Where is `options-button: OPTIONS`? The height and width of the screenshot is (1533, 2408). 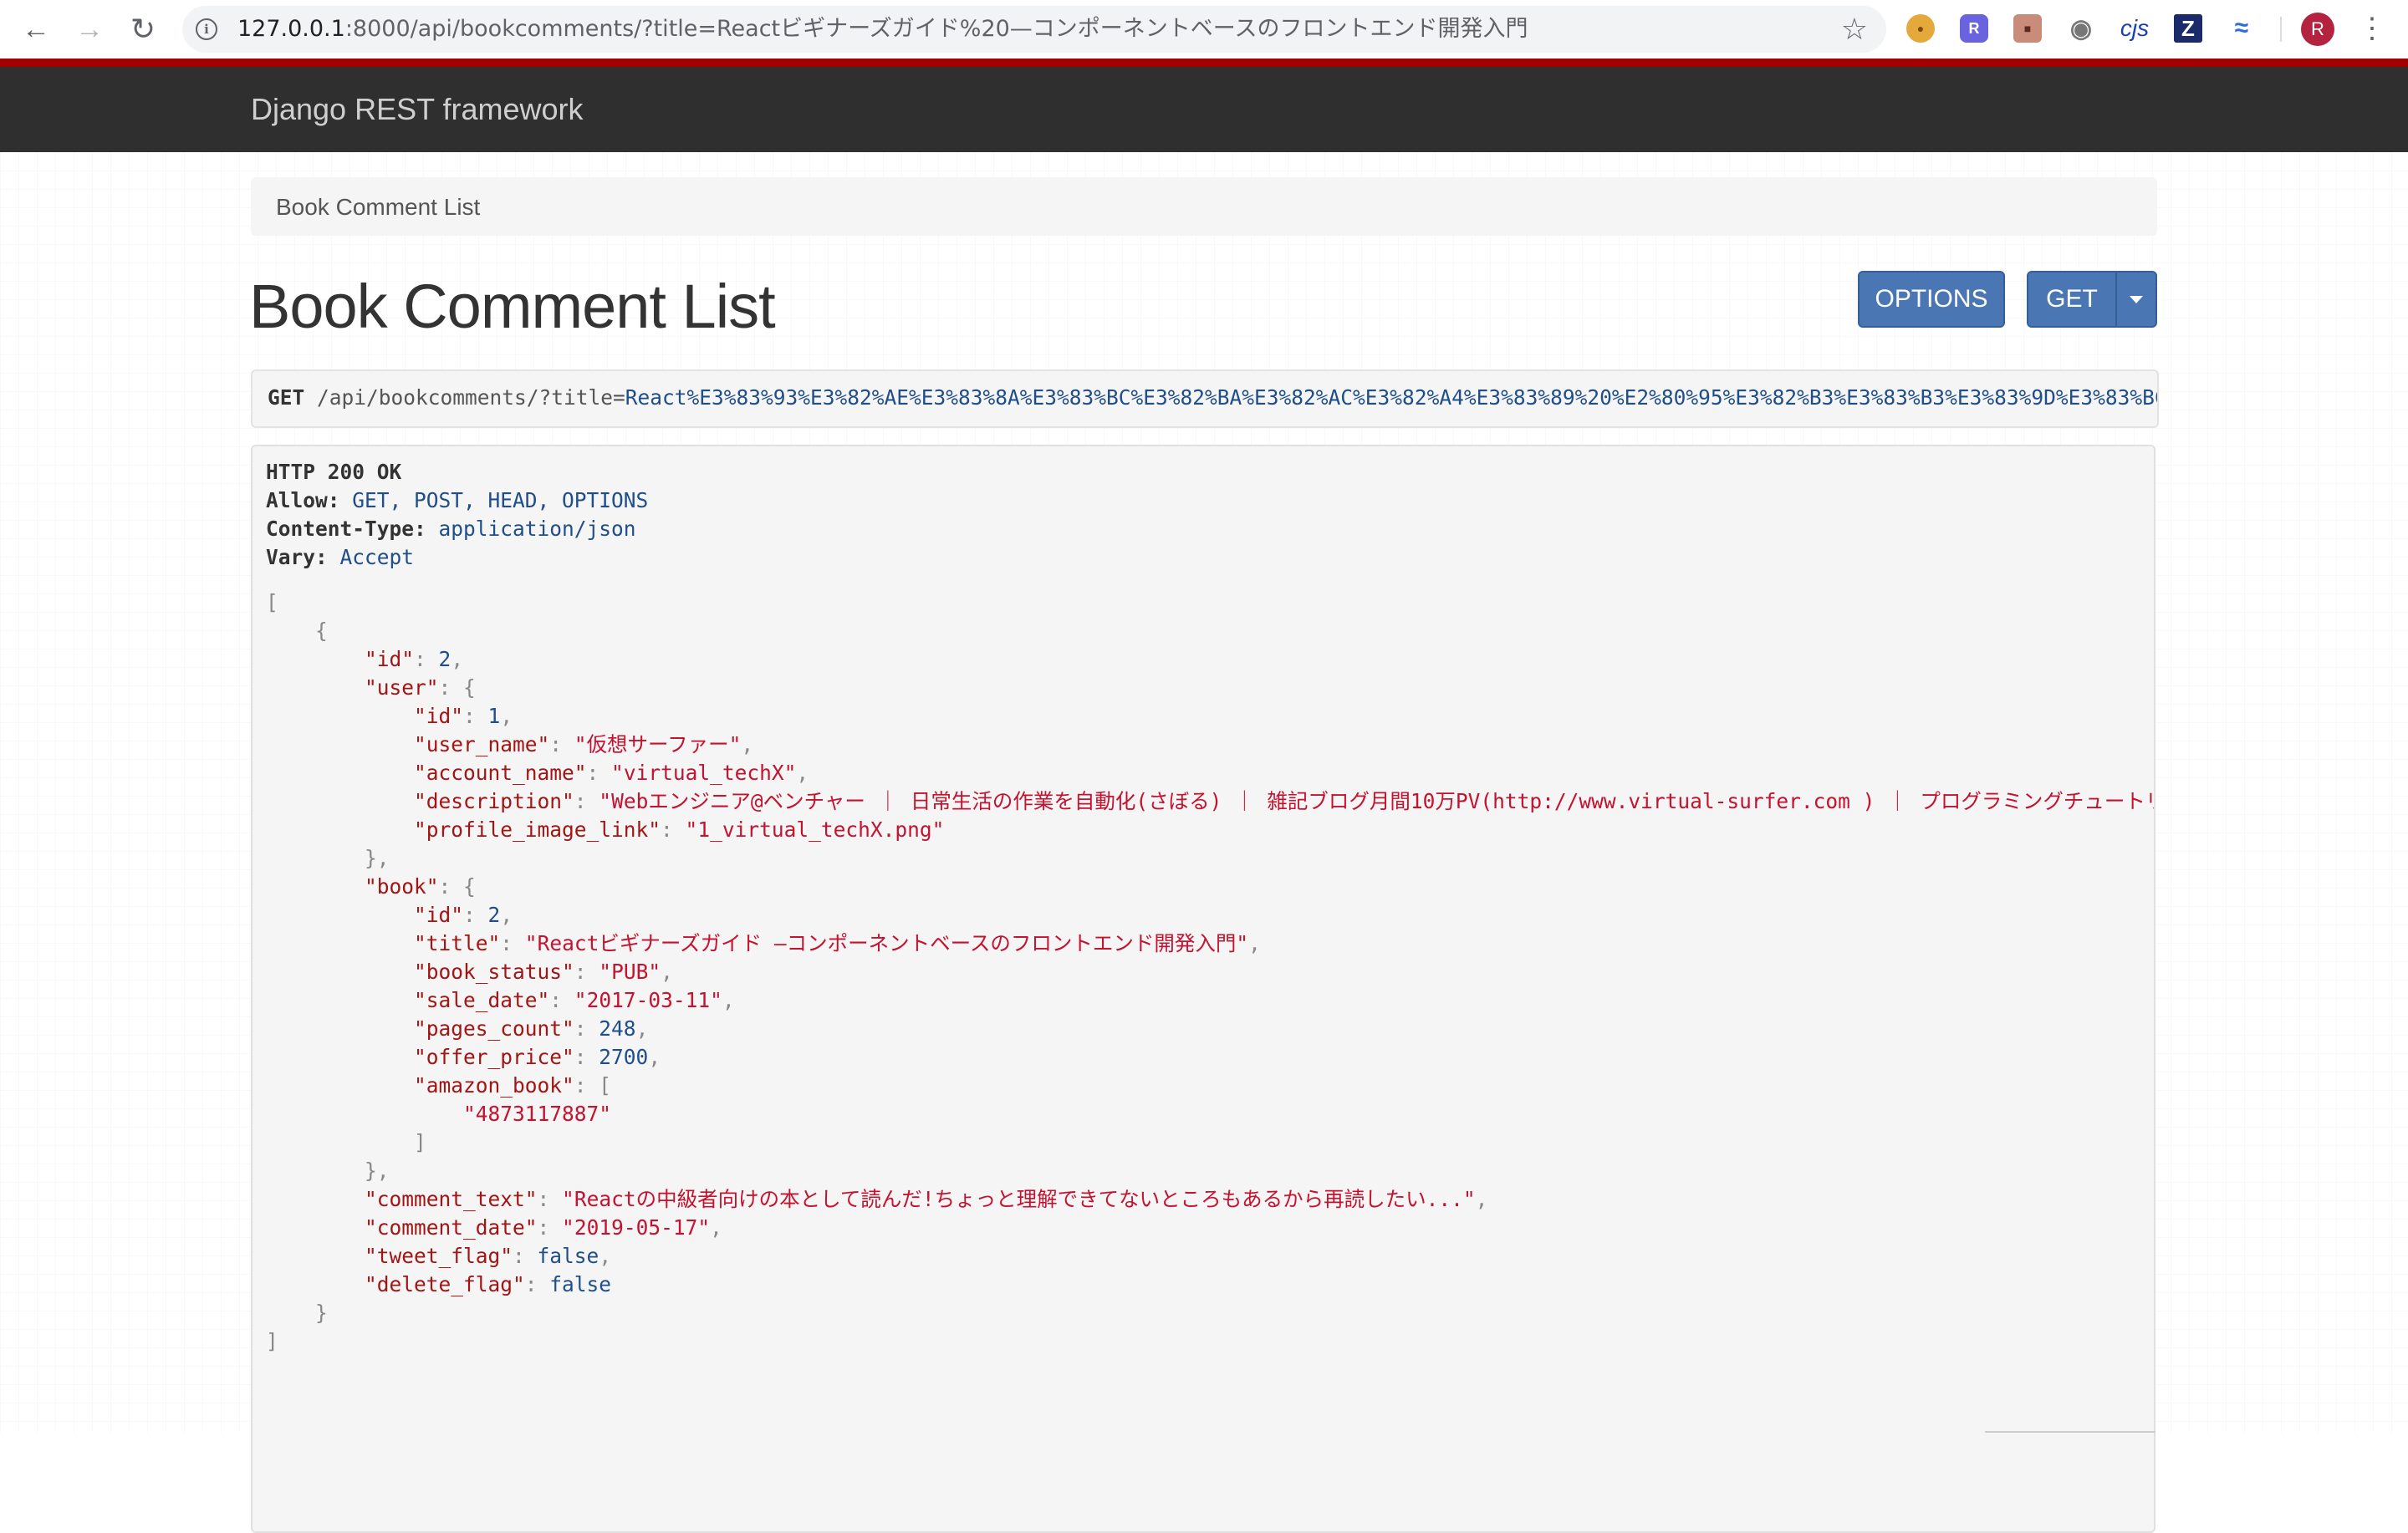 options-button: OPTIONS is located at coordinates (1931, 300).